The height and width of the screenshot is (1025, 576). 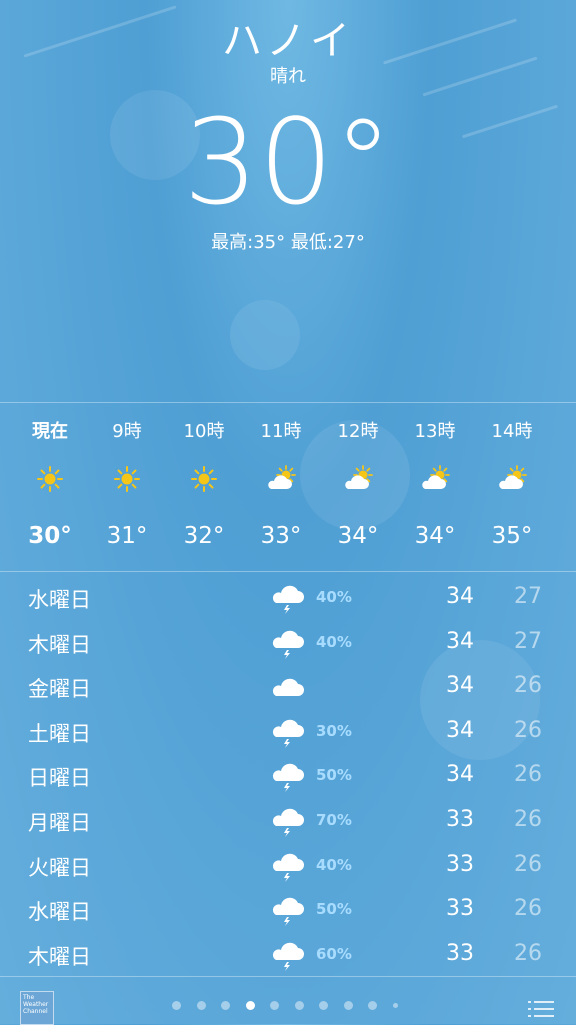 I want to click on hourly-item: 10時 32°, so click(x=204, y=487).